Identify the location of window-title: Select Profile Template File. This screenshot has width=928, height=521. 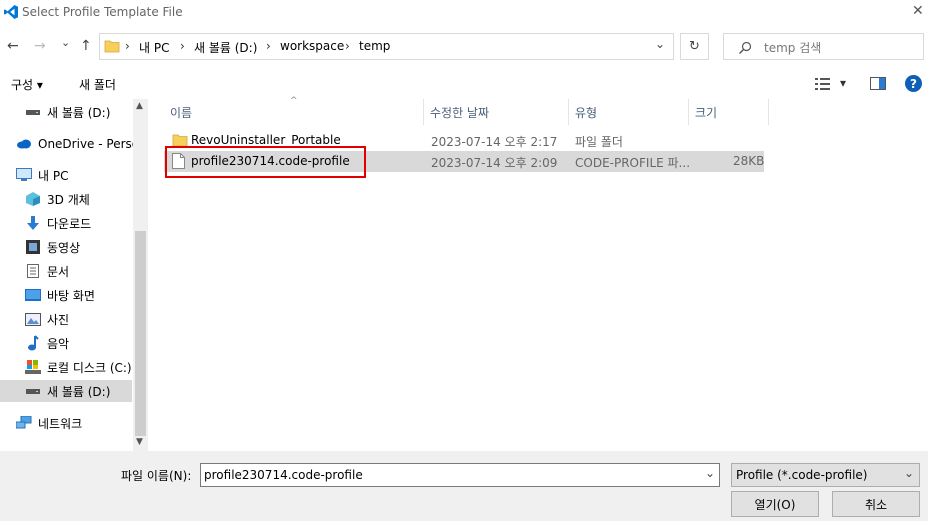
(102, 12).